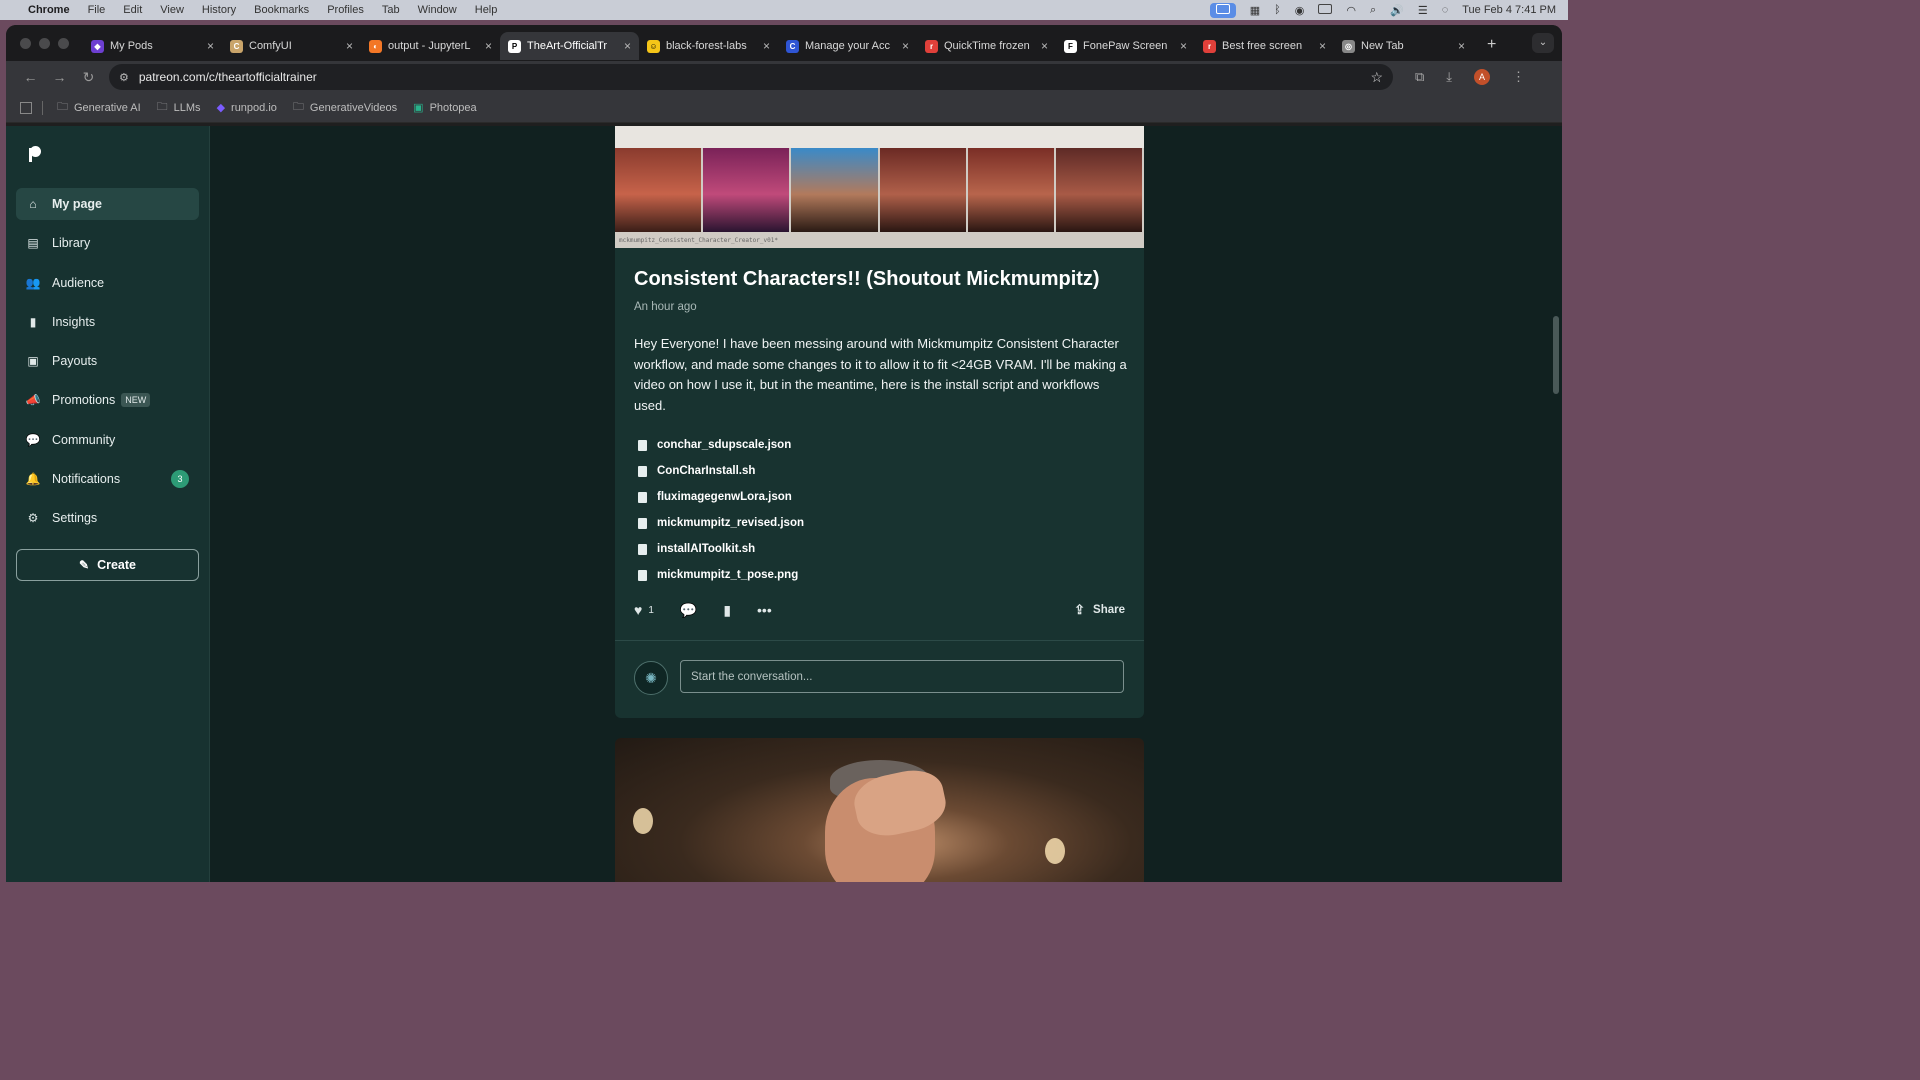  I want to click on menu-tab: Tab, so click(391, 10).